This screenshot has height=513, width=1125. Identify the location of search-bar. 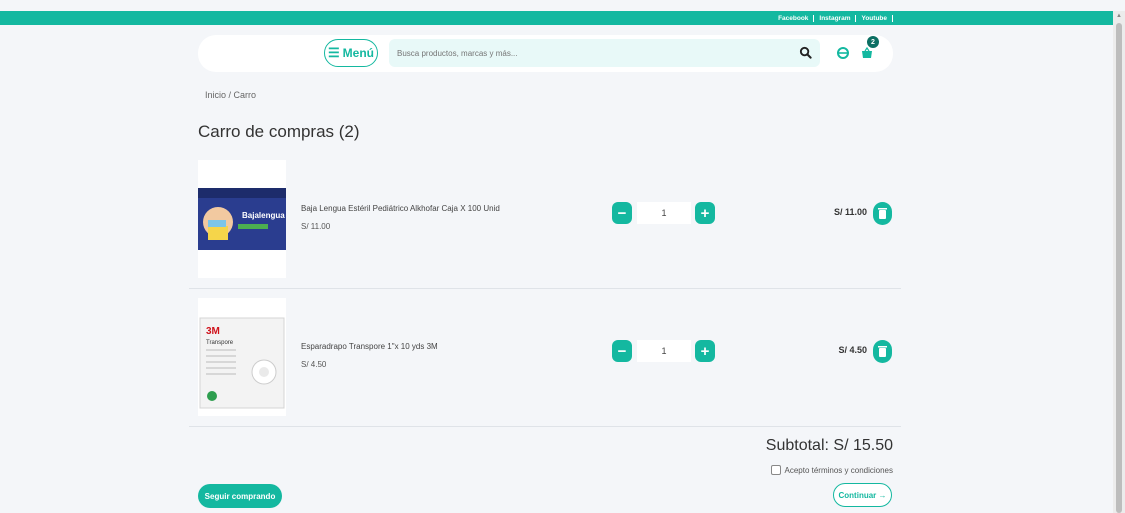
(604, 53).